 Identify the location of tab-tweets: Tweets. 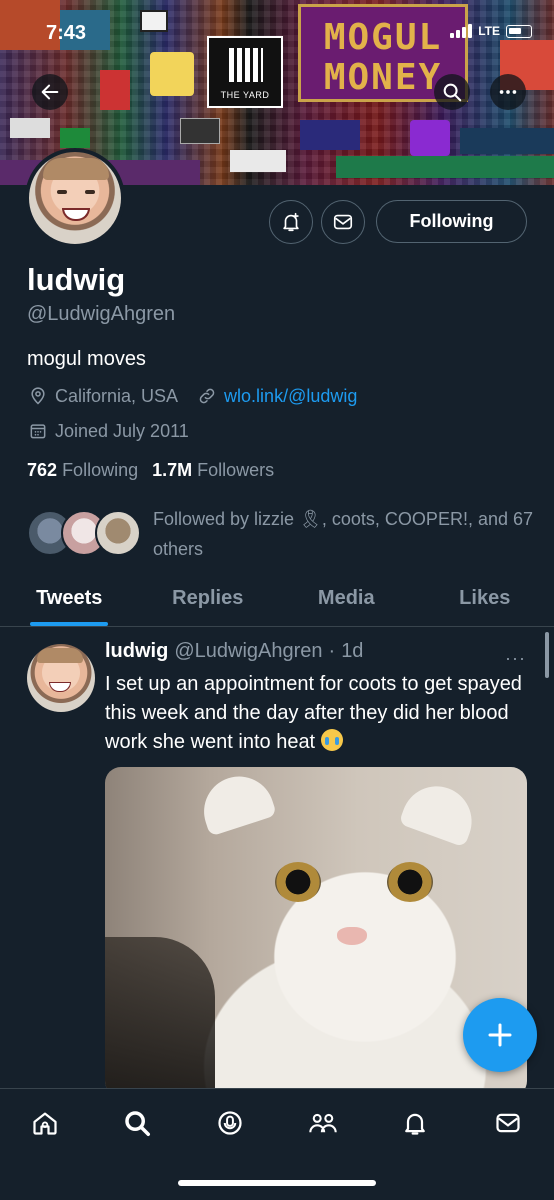
(69, 598).